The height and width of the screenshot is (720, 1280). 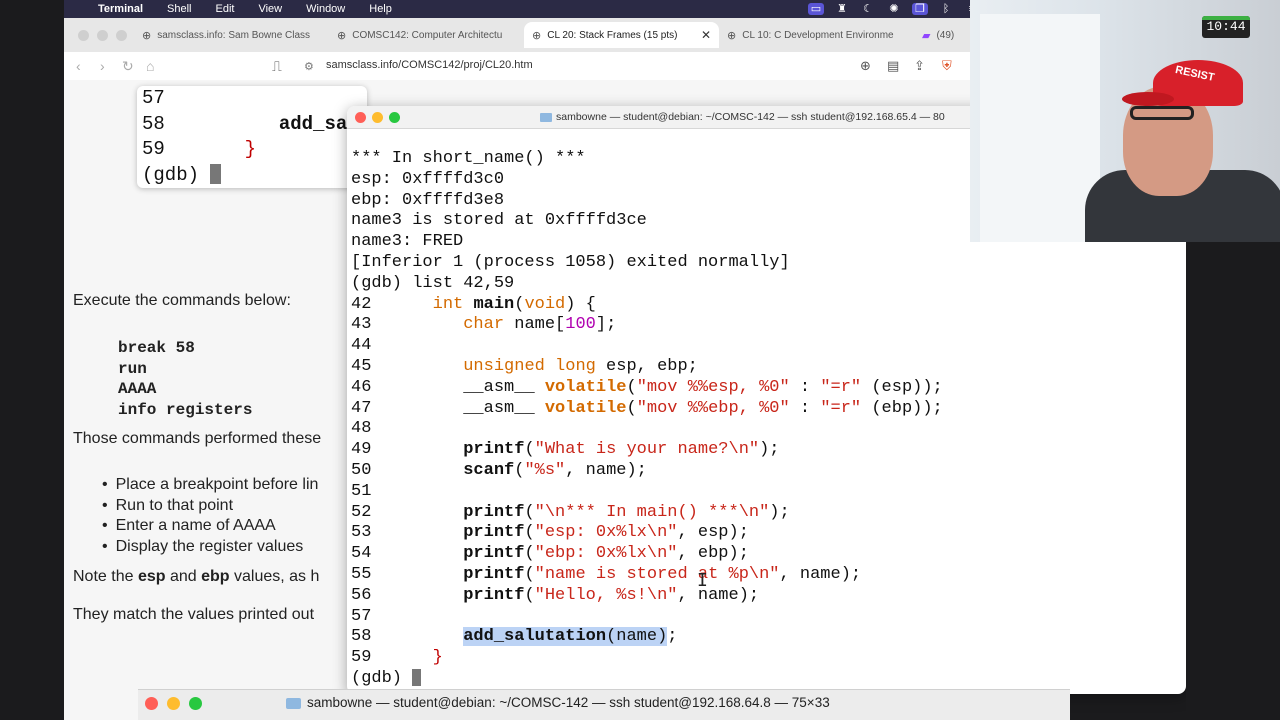 What do you see at coordinates (865, 66) in the screenshot?
I see `zoom-icon: ⊕` at bounding box center [865, 66].